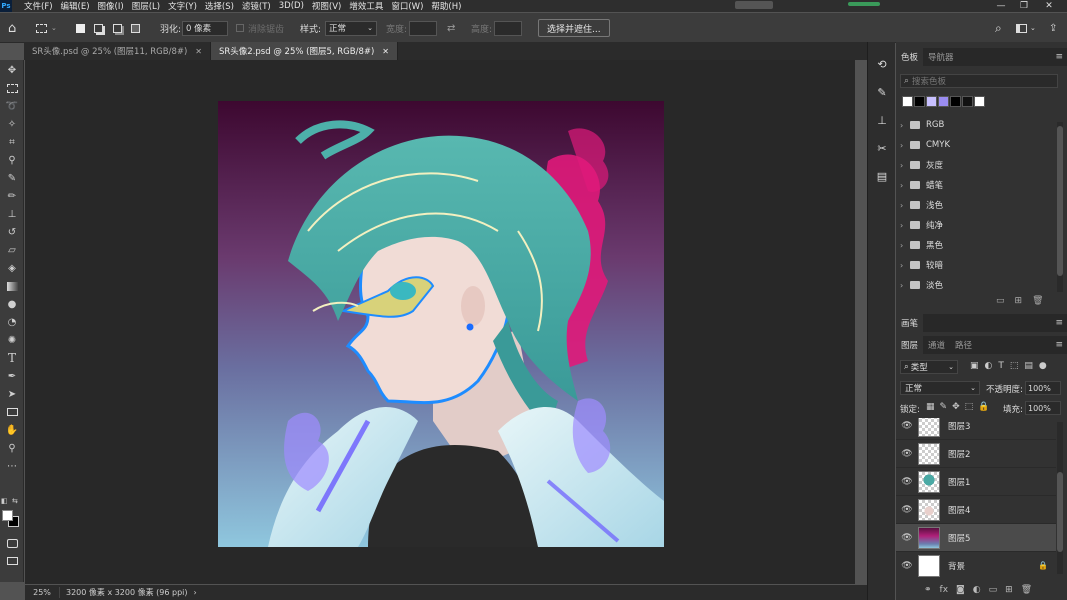  What do you see at coordinates (940, 388) in the screenshot?
I see `blend-mode-select: 正常 ⌄` at bounding box center [940, 388].